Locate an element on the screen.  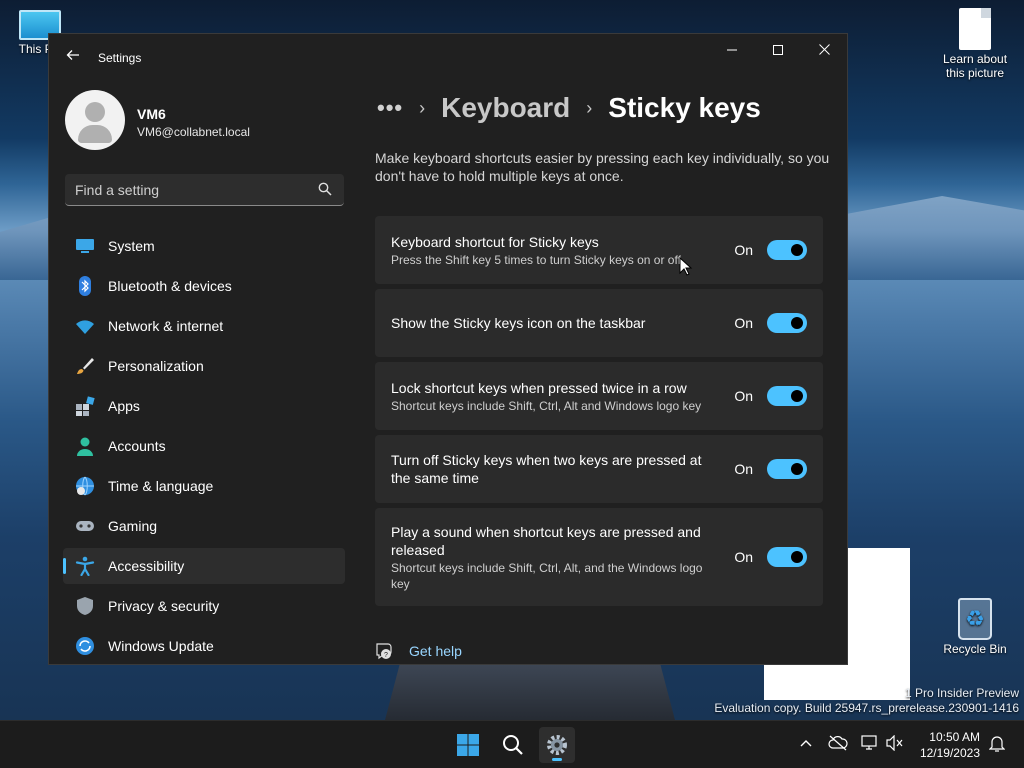
search-box is located at coordinates (204, 190).